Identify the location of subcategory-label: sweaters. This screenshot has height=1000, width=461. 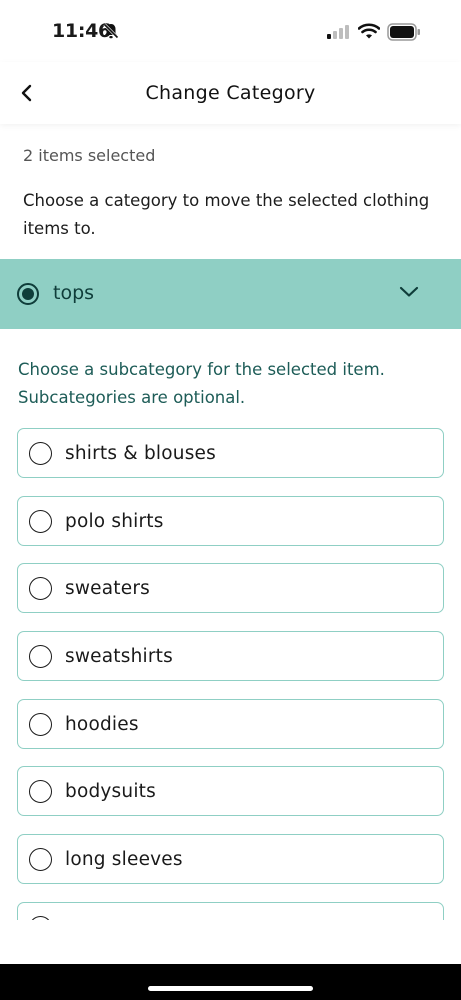
(107, 589).